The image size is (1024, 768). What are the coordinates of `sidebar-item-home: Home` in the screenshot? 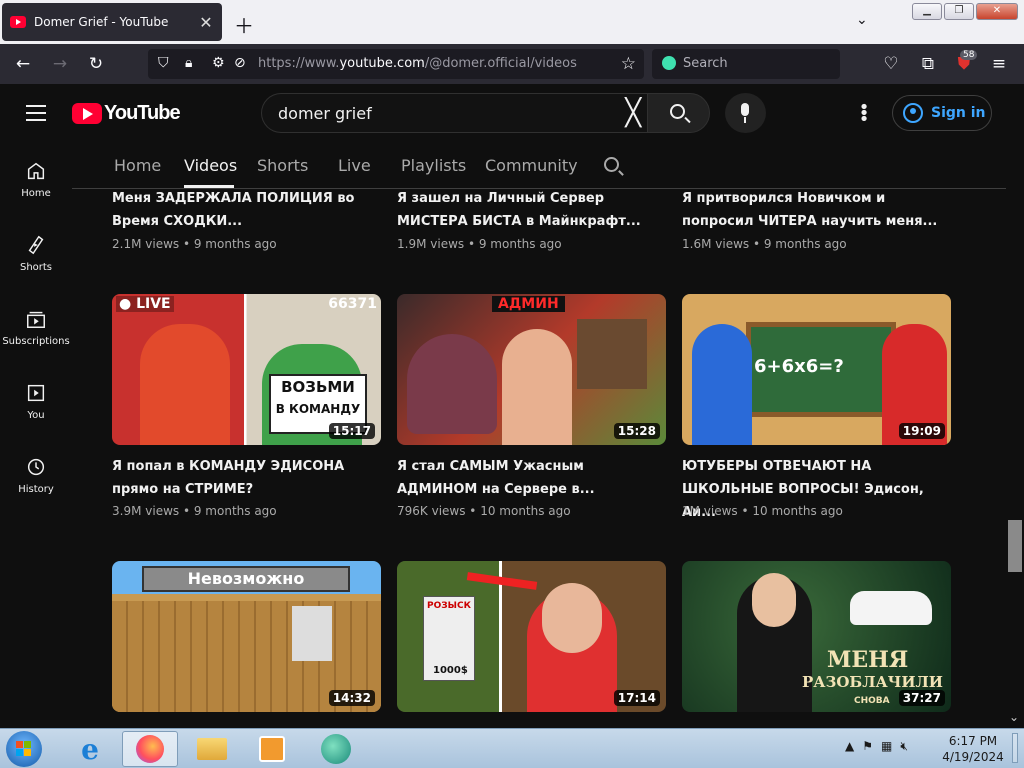 It's located at (36, 191).